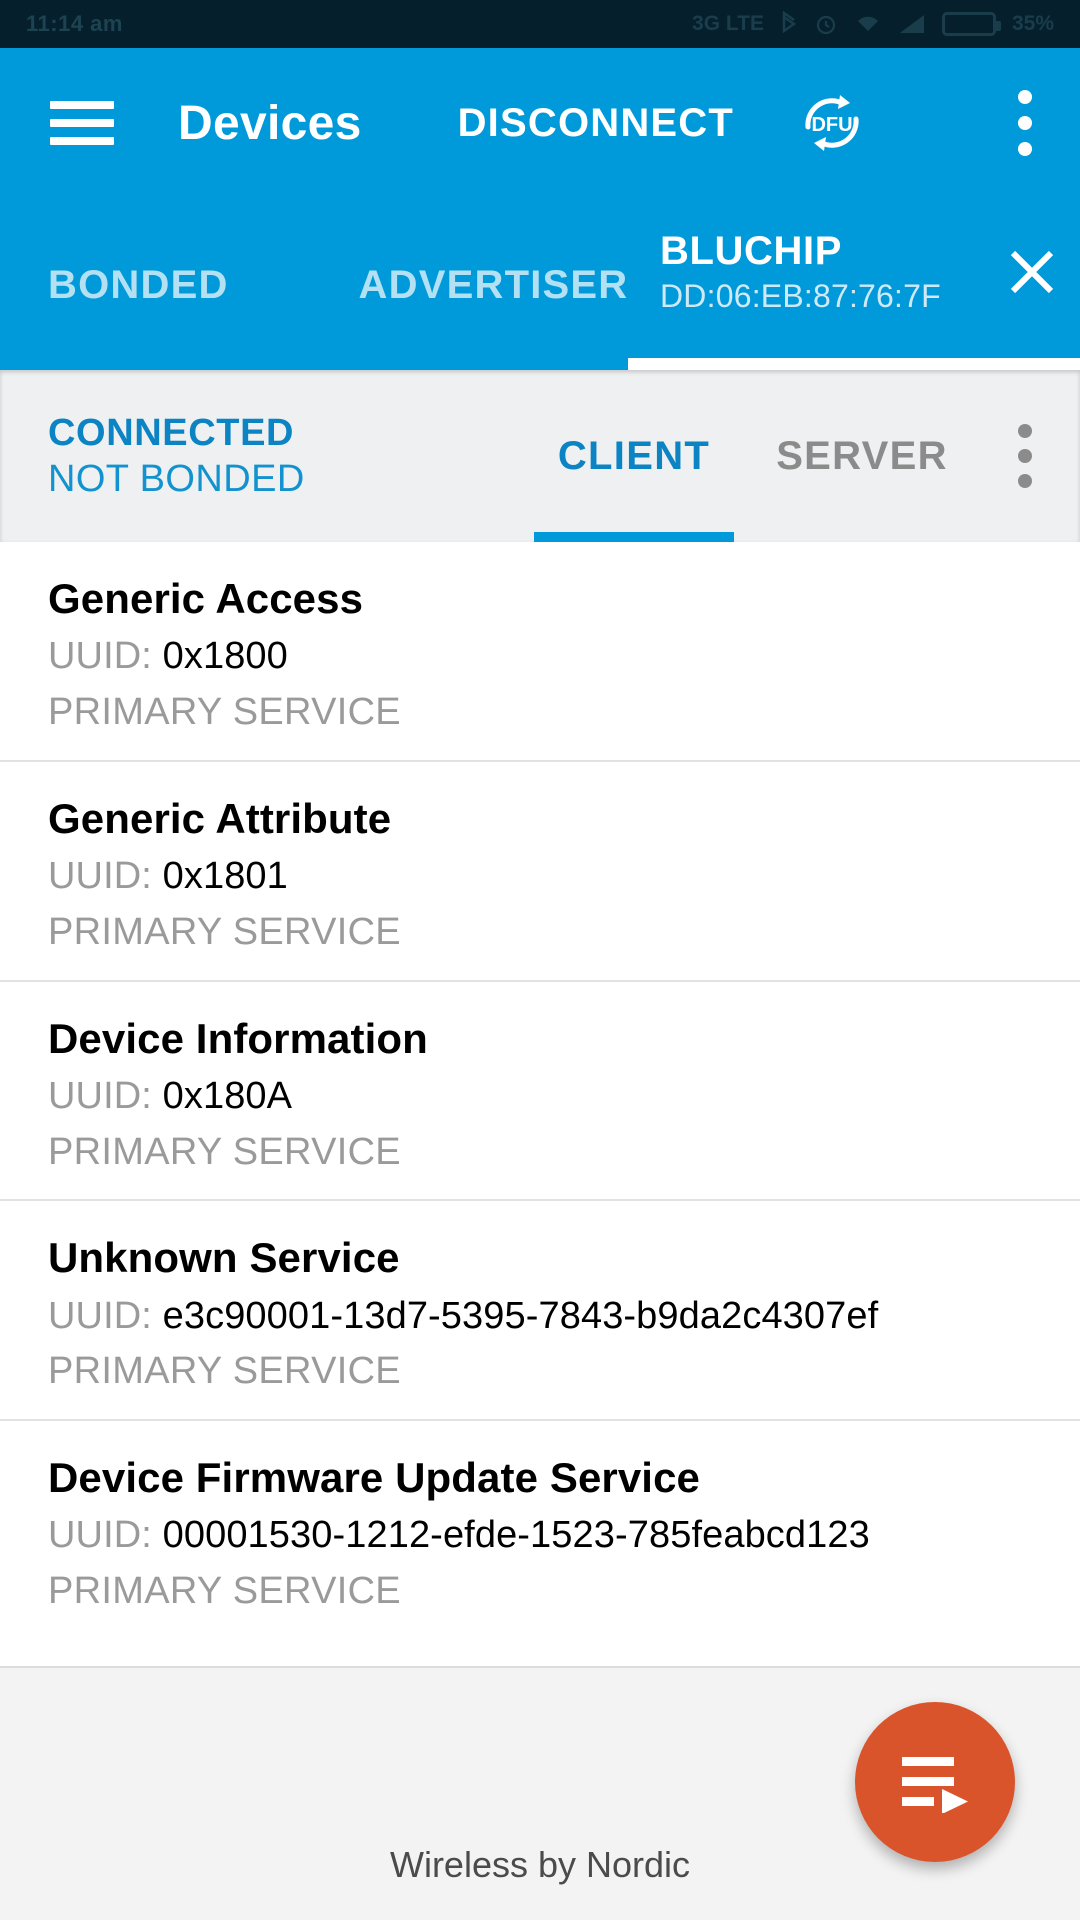  I want to click on client-server-tabs: CLIENT SERVER, so click(807, 456).